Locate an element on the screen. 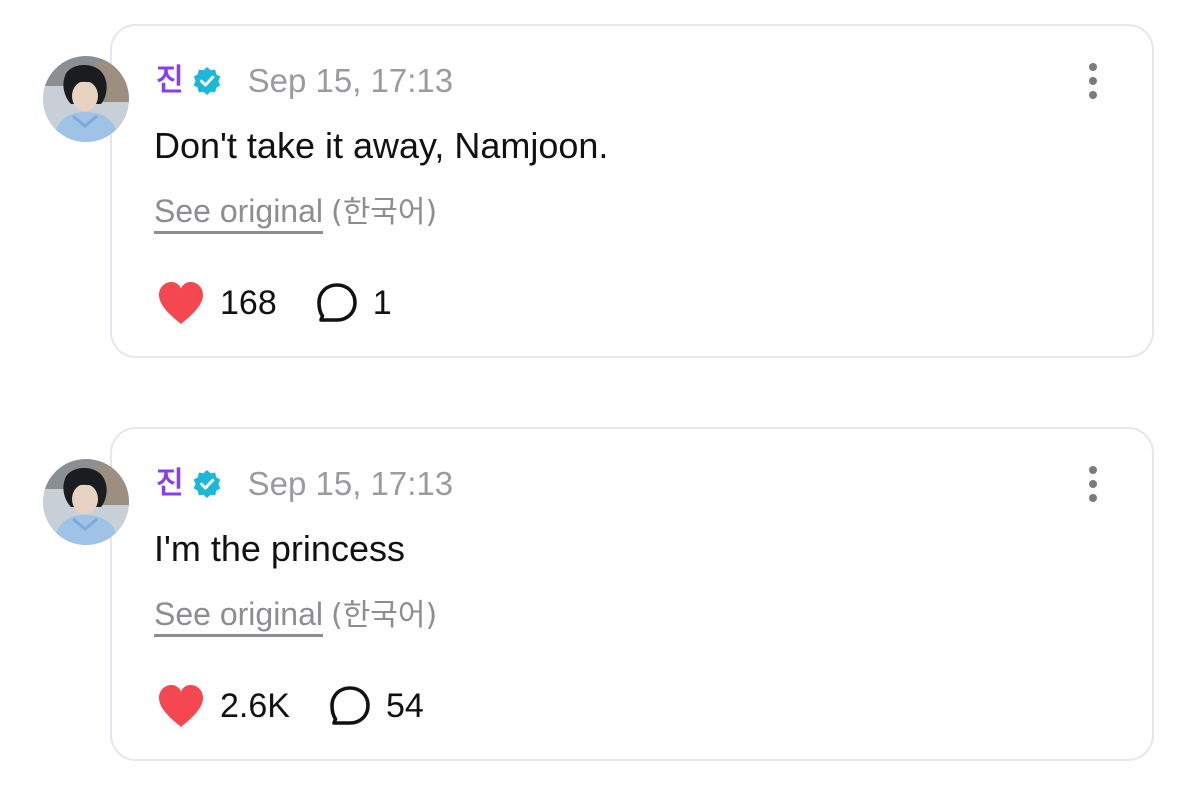 This screenshot has height=792, width=1200. comment-button: 1 is located at coordinates (353, 303).